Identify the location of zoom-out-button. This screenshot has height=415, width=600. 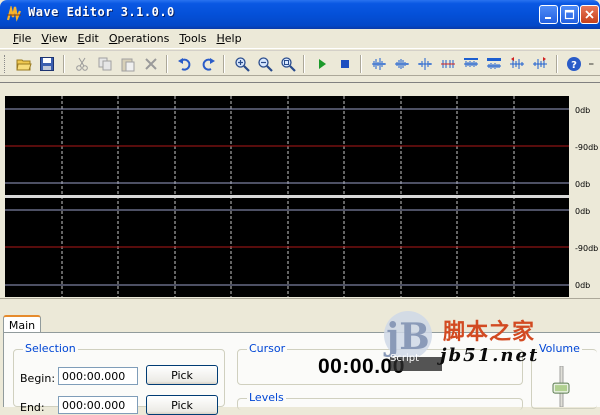
(265, 64).